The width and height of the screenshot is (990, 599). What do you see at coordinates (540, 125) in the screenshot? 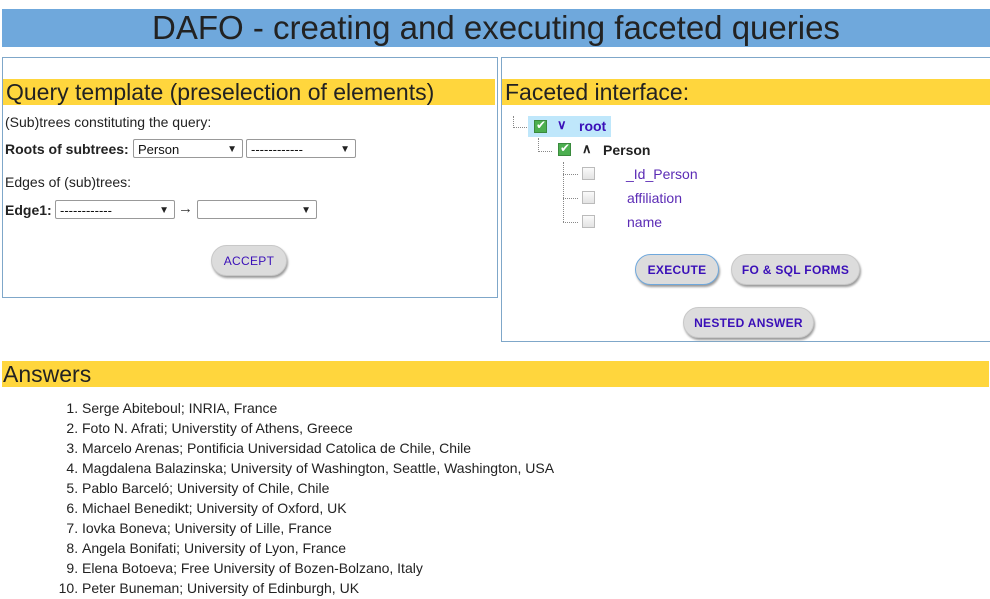
I see `root-checkbox` at bounding box center [540, 125].